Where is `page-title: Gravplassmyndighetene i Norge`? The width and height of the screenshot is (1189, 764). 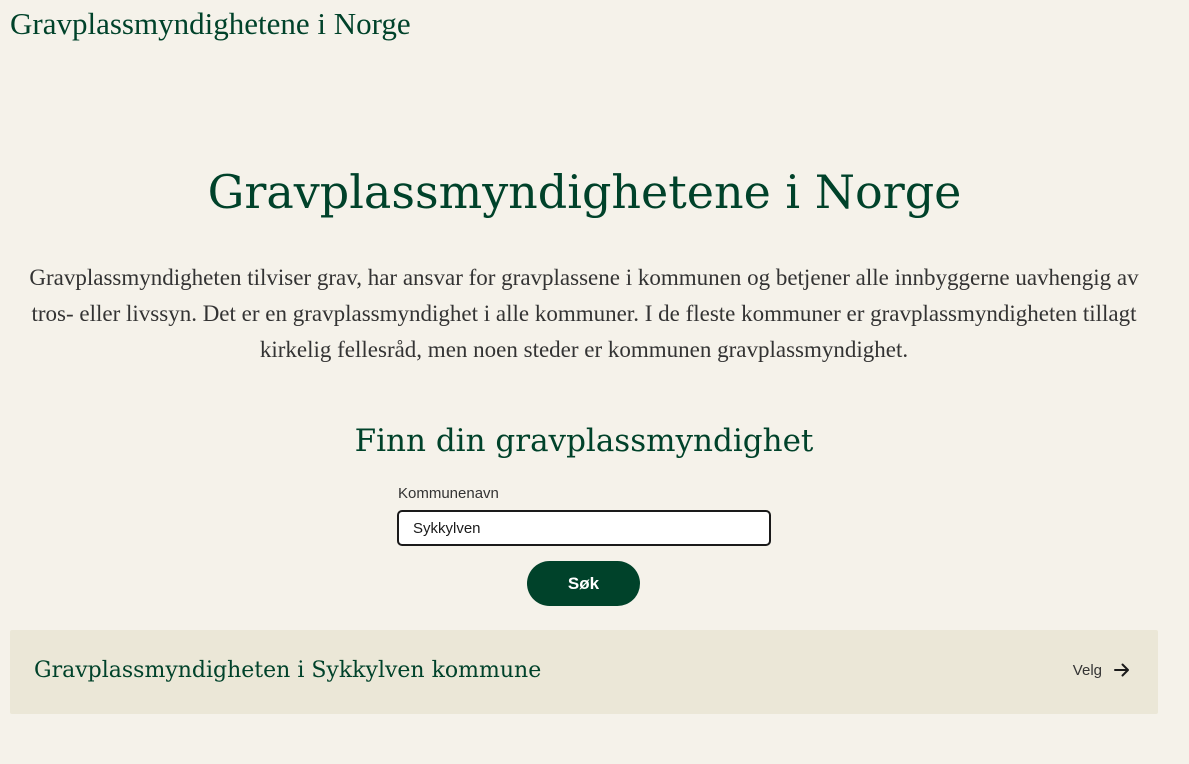 page-title: Gravplassmyndighetene i Norge is located at coordinates (584, 192).